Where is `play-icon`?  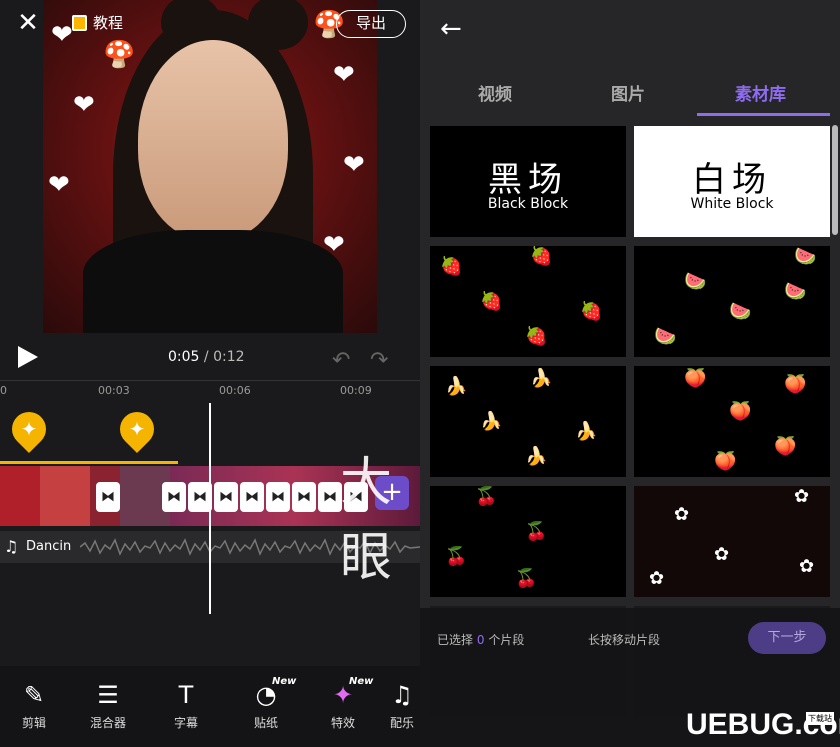 play-icon is located at coordinates (28, 357).